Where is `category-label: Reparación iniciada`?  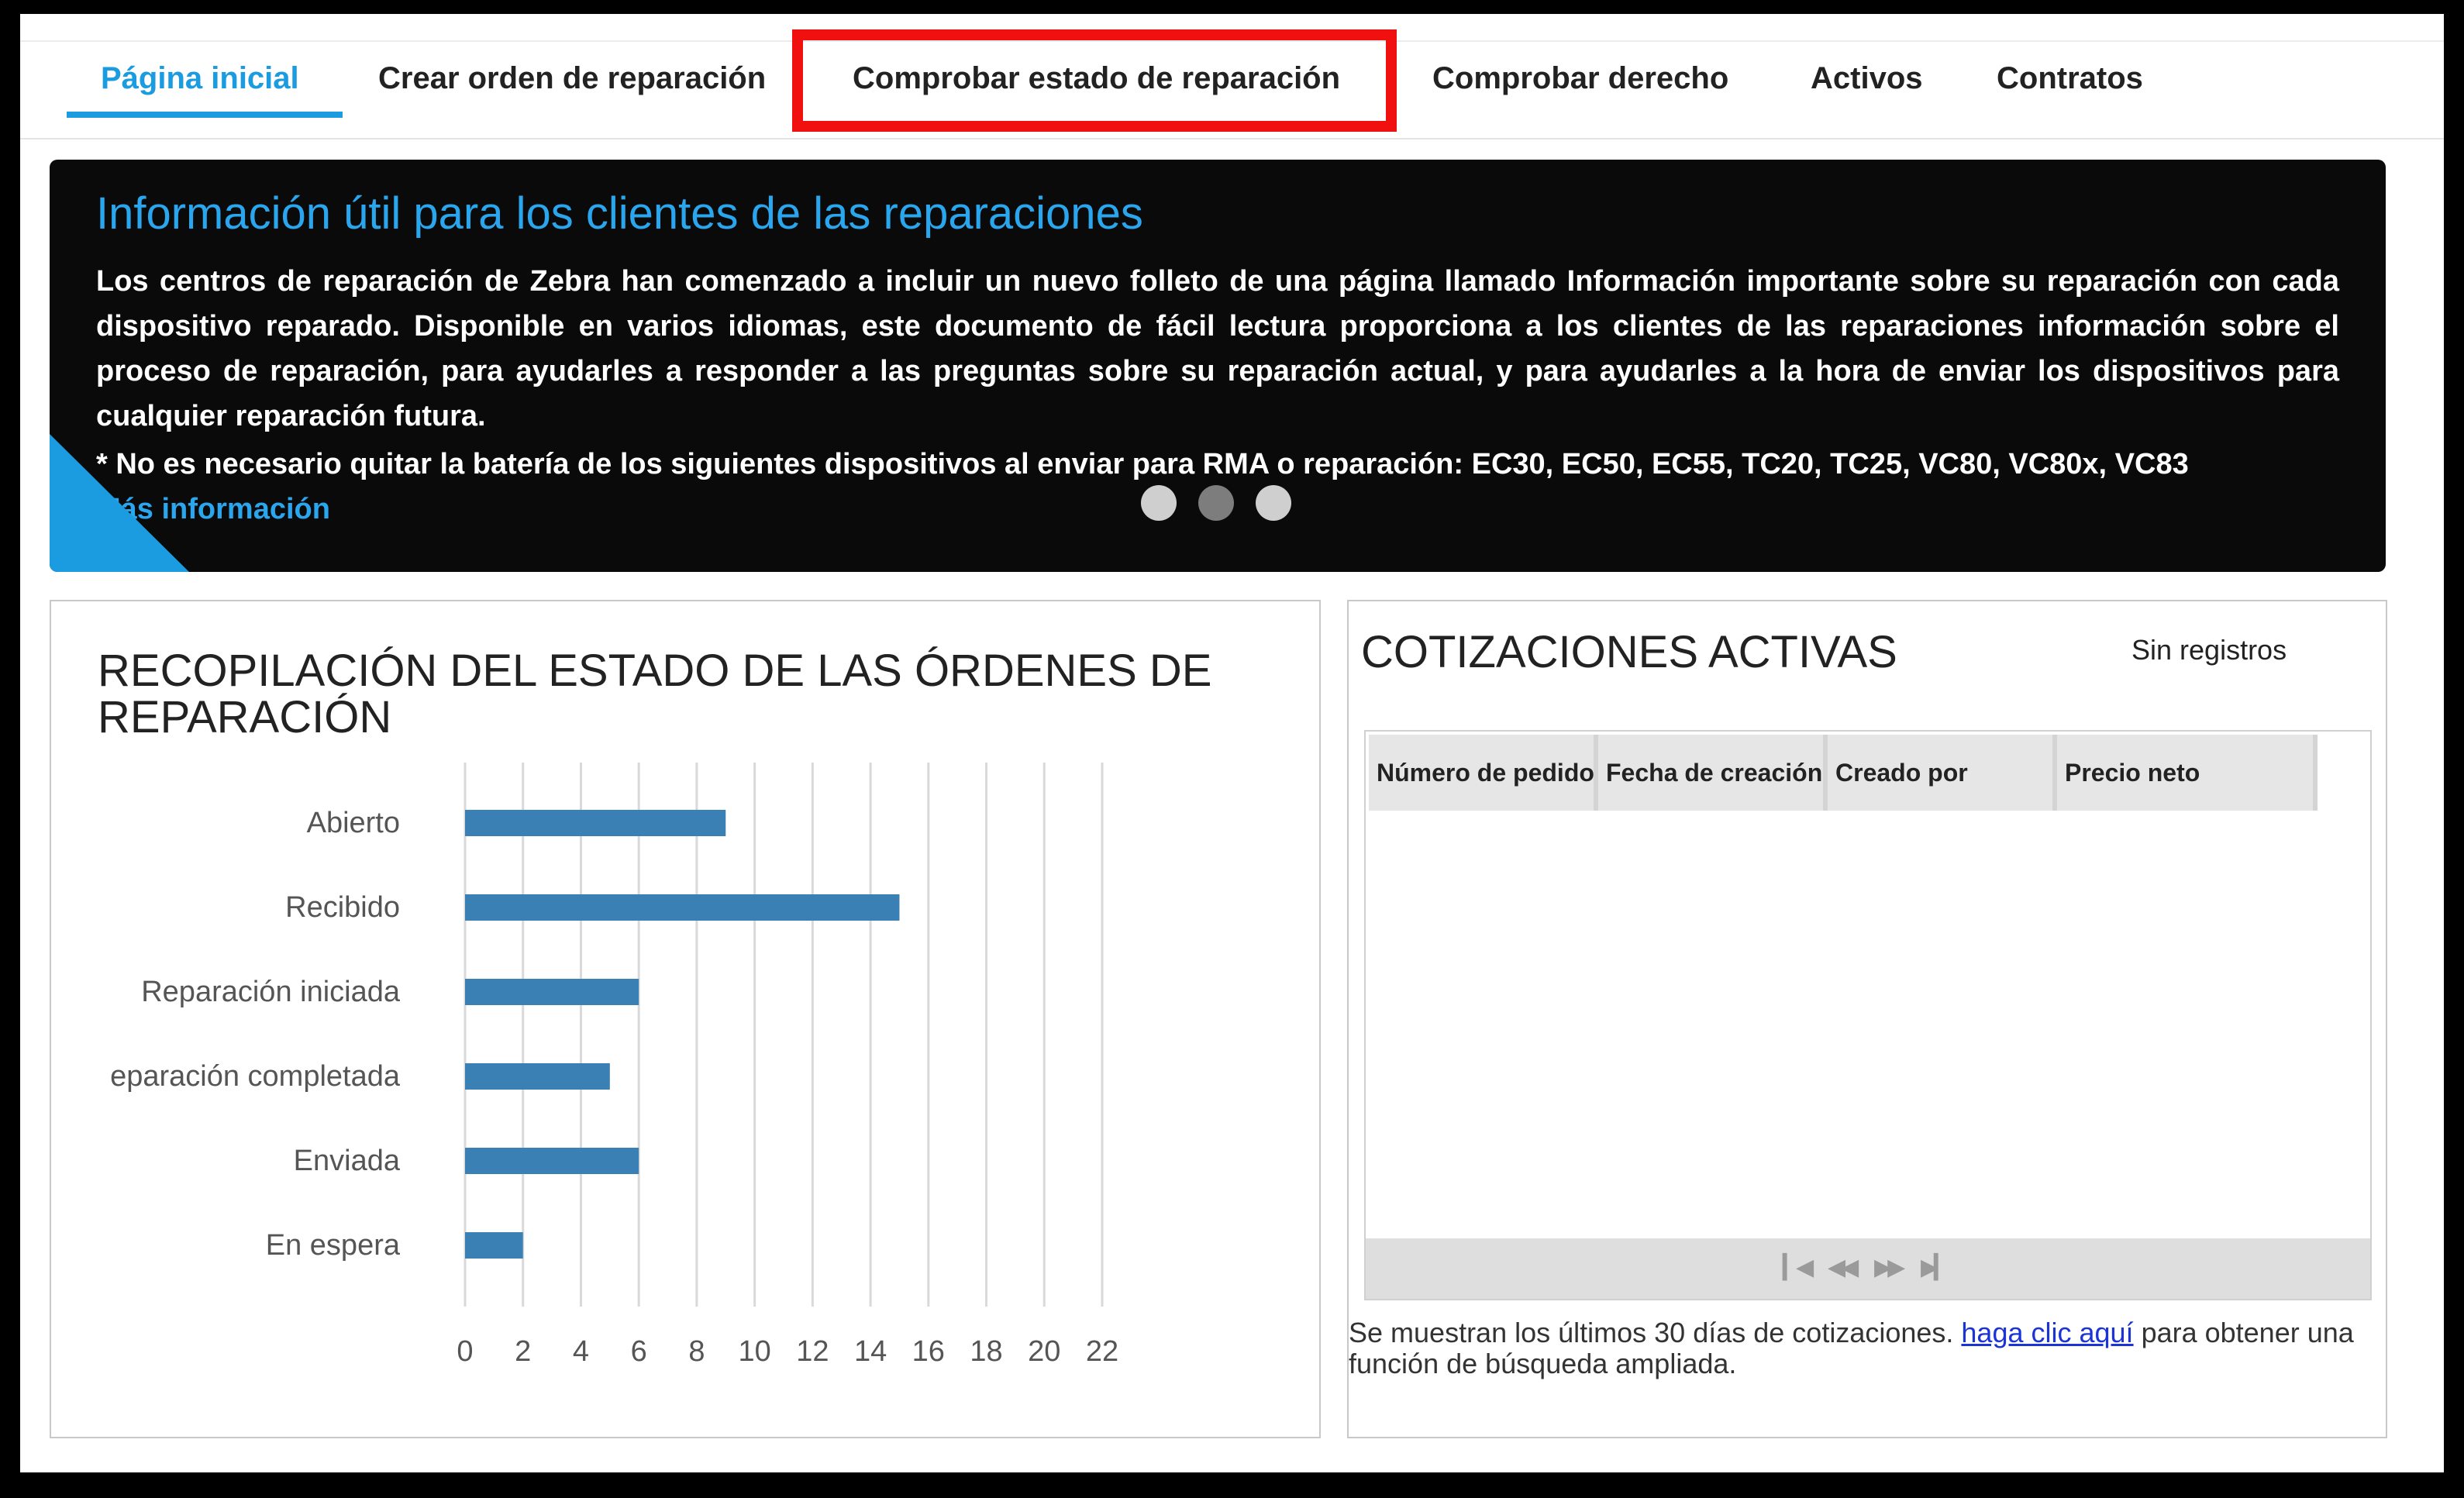
category-label: Reparación iniciada is located at coordinates (271, 992).